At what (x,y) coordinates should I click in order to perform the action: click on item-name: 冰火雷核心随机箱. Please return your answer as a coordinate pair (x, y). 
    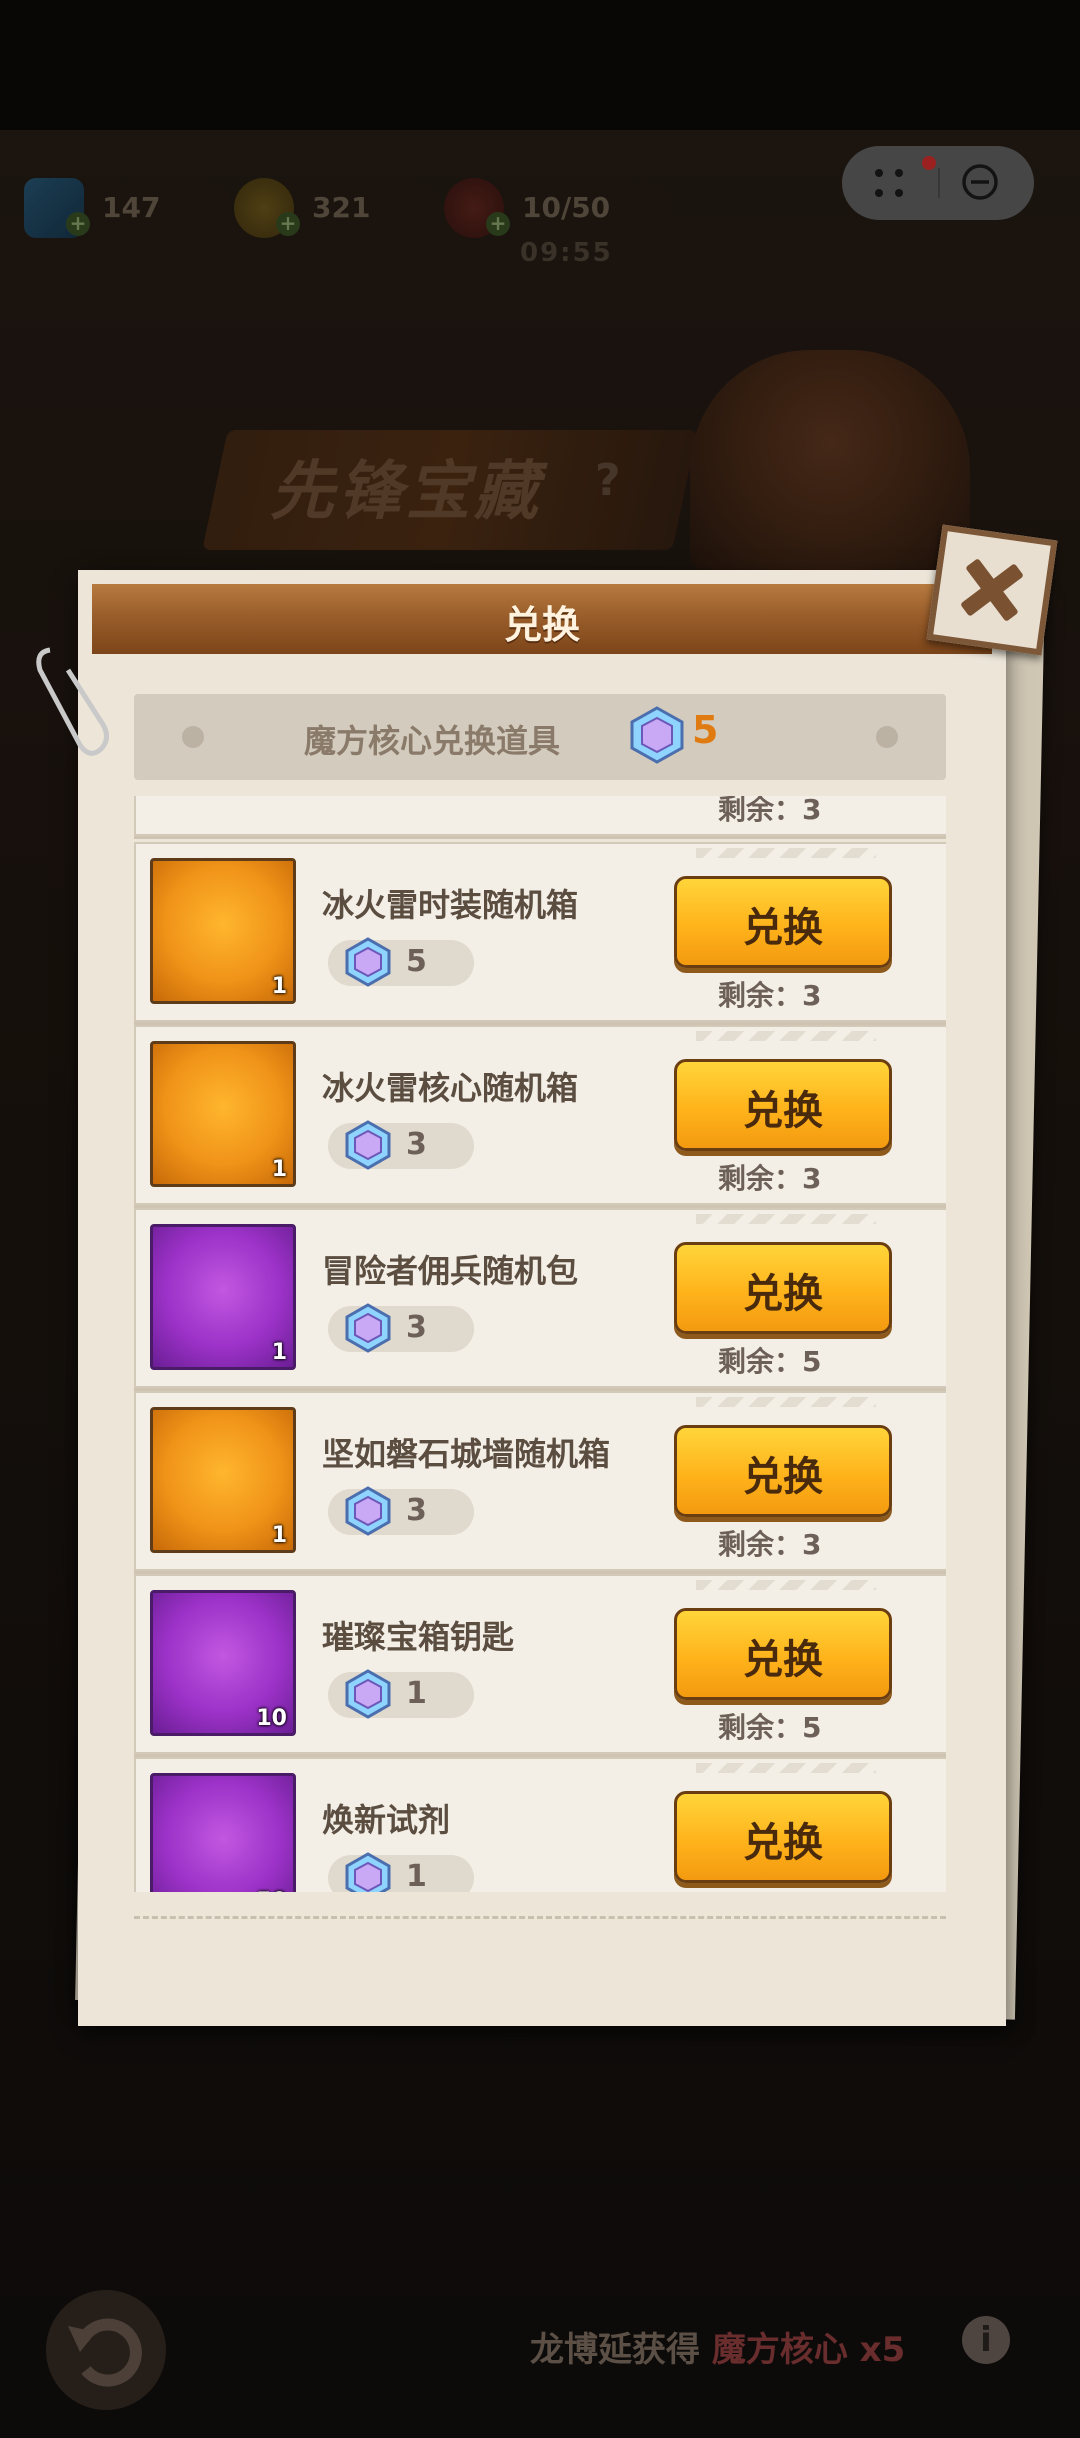
    Looking at the image, I should click on (450, 1088).